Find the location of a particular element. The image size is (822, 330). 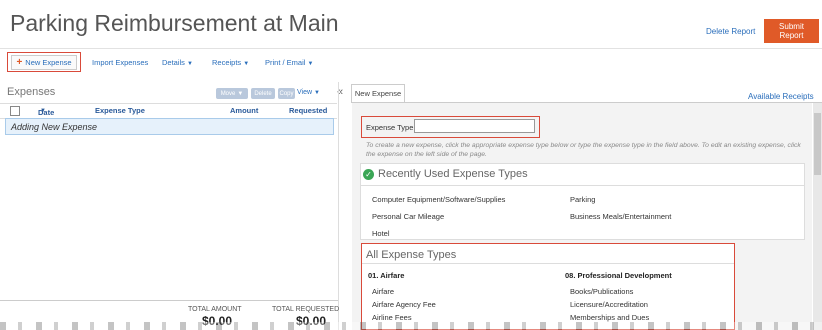

checkmark-icon: ✓ is located at coordinates (368, 174).